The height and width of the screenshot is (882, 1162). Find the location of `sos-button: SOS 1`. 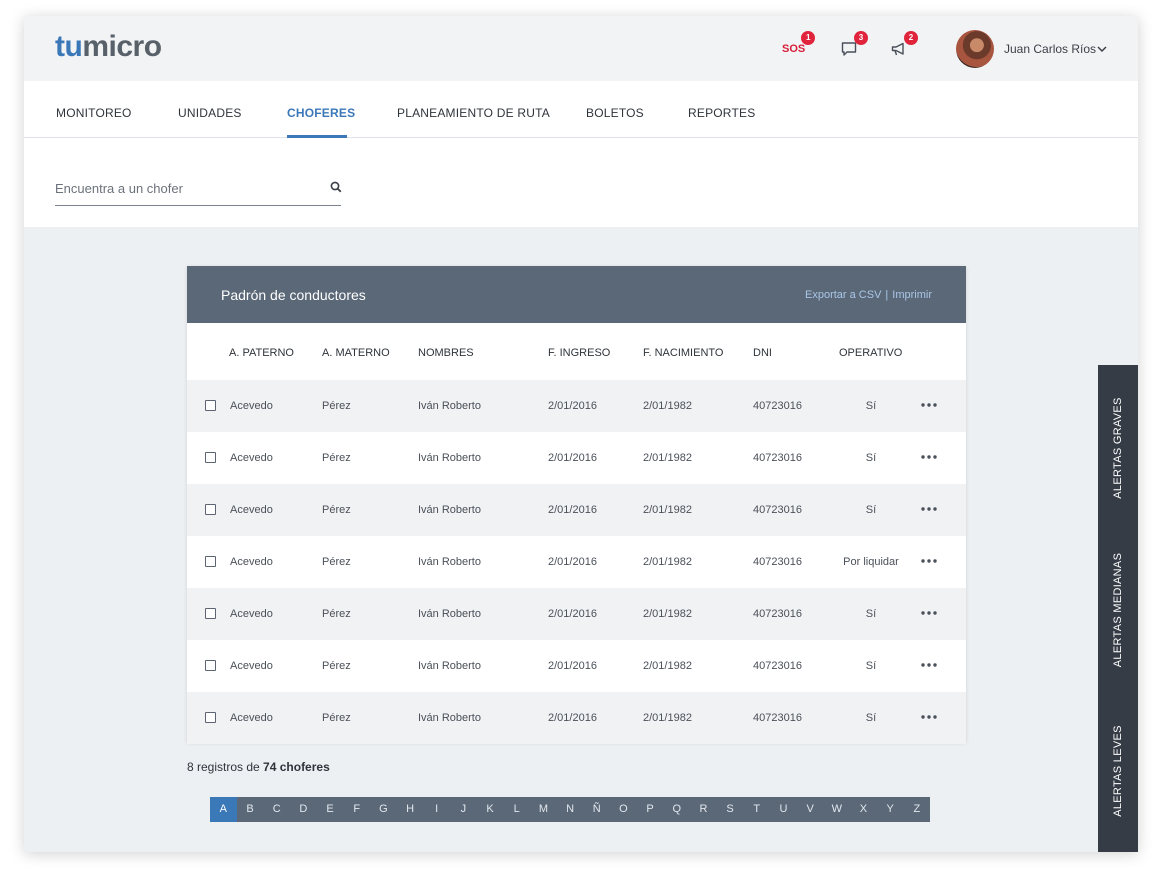

sos-button: SOS 1 is located at coordinates (799, 44).